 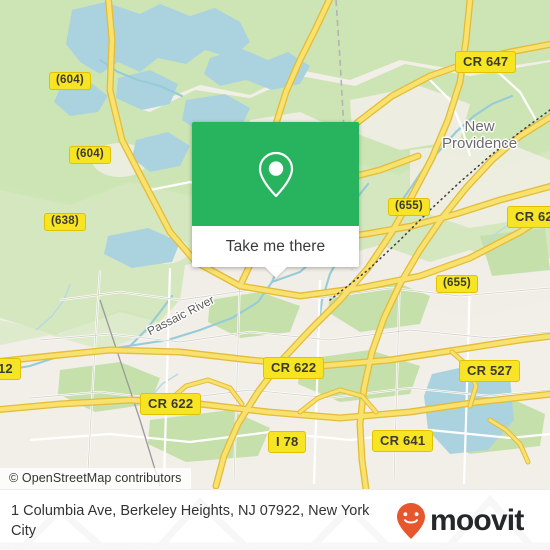 What do you see at coordinates (275, 272) in the screenshot?
I see `popup-tail-arrow` at bounding box center [275, 272].